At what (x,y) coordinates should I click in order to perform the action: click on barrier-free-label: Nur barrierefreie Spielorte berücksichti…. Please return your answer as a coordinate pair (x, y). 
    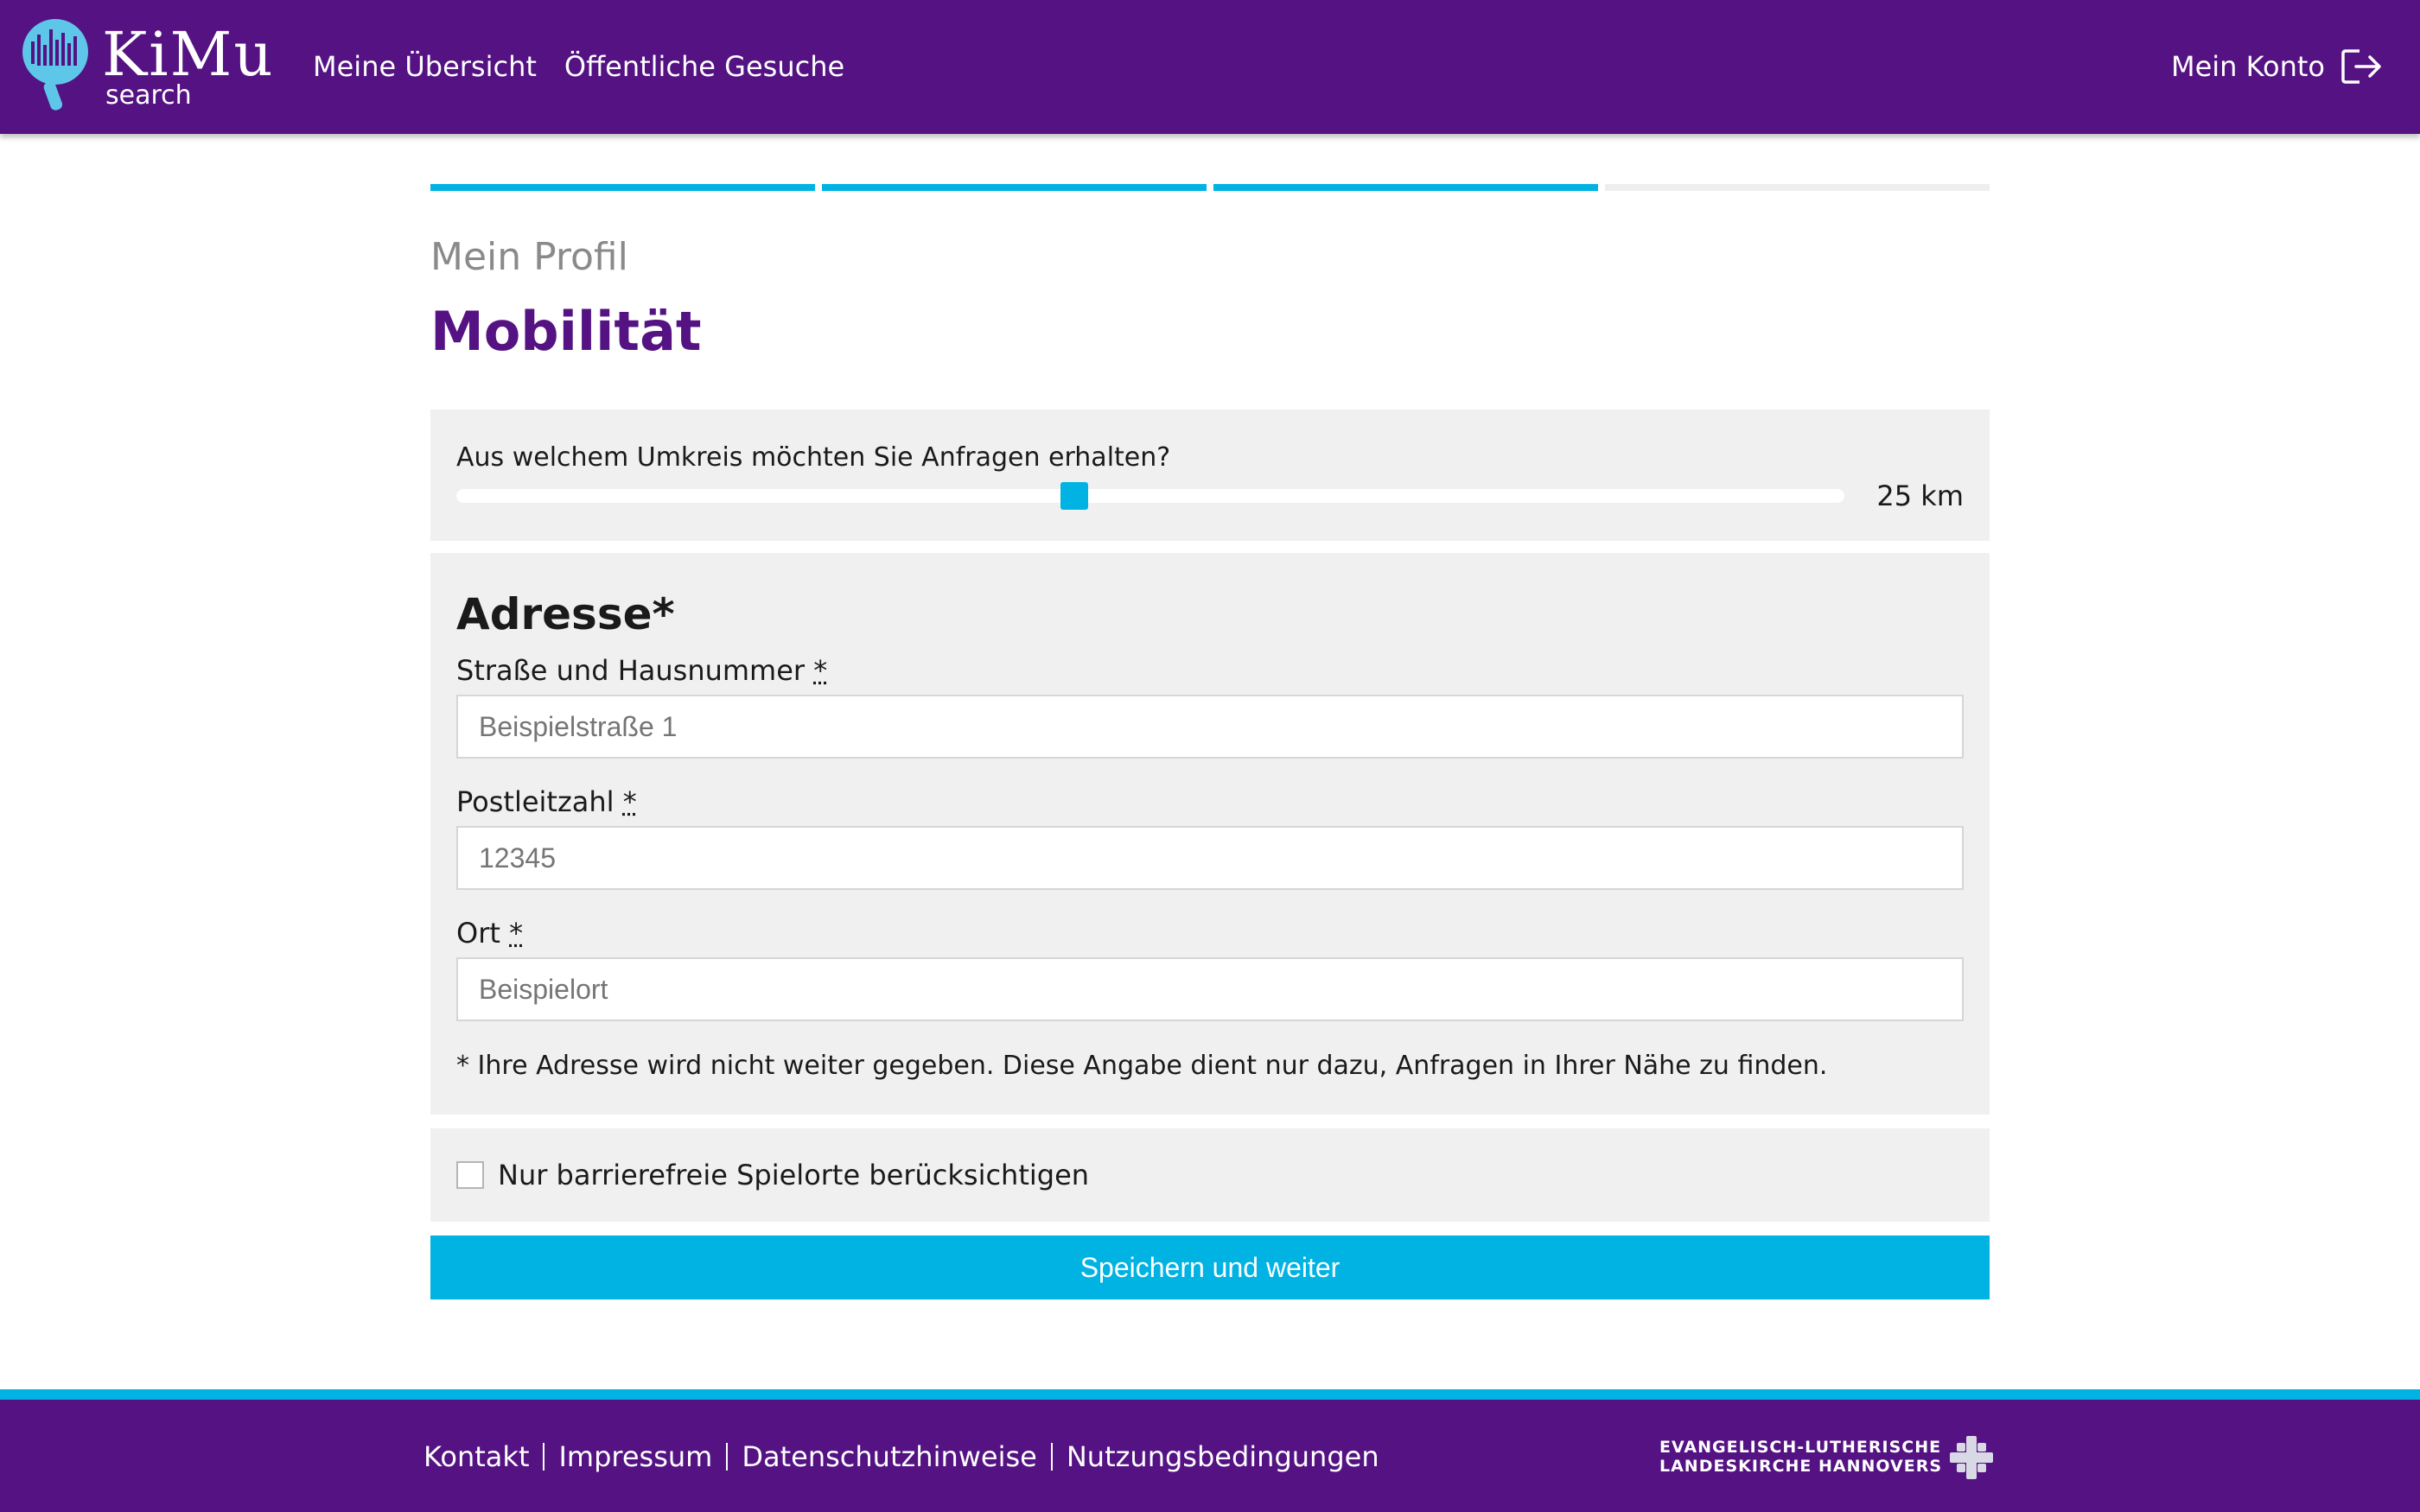
    Looking at the image, I should click on (793, 1175).